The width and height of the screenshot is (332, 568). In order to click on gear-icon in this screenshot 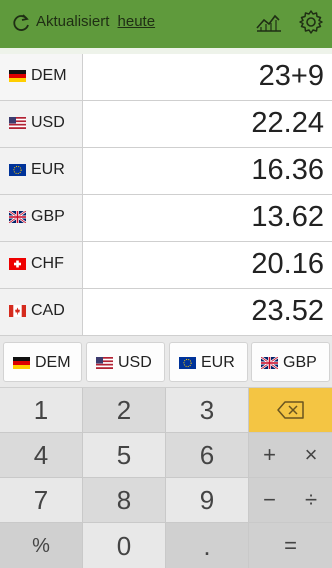, I will do `click(311, 22)`.